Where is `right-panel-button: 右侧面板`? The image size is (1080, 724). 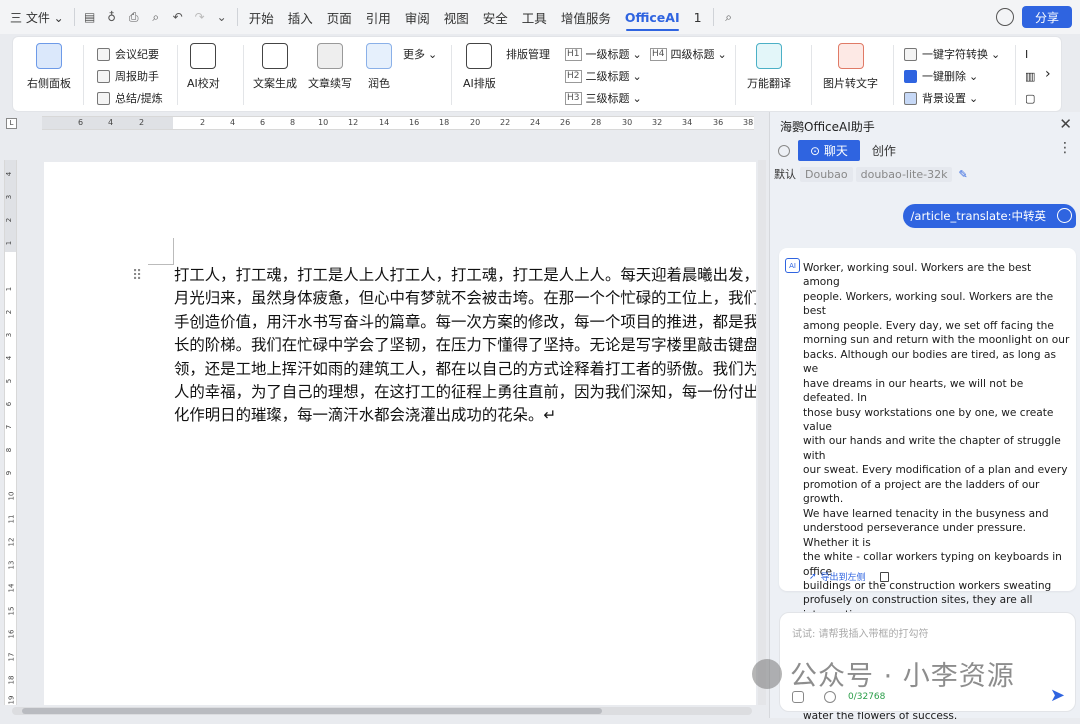
right-panel-button: 右侧面板 is located at coordinates (49, 67).